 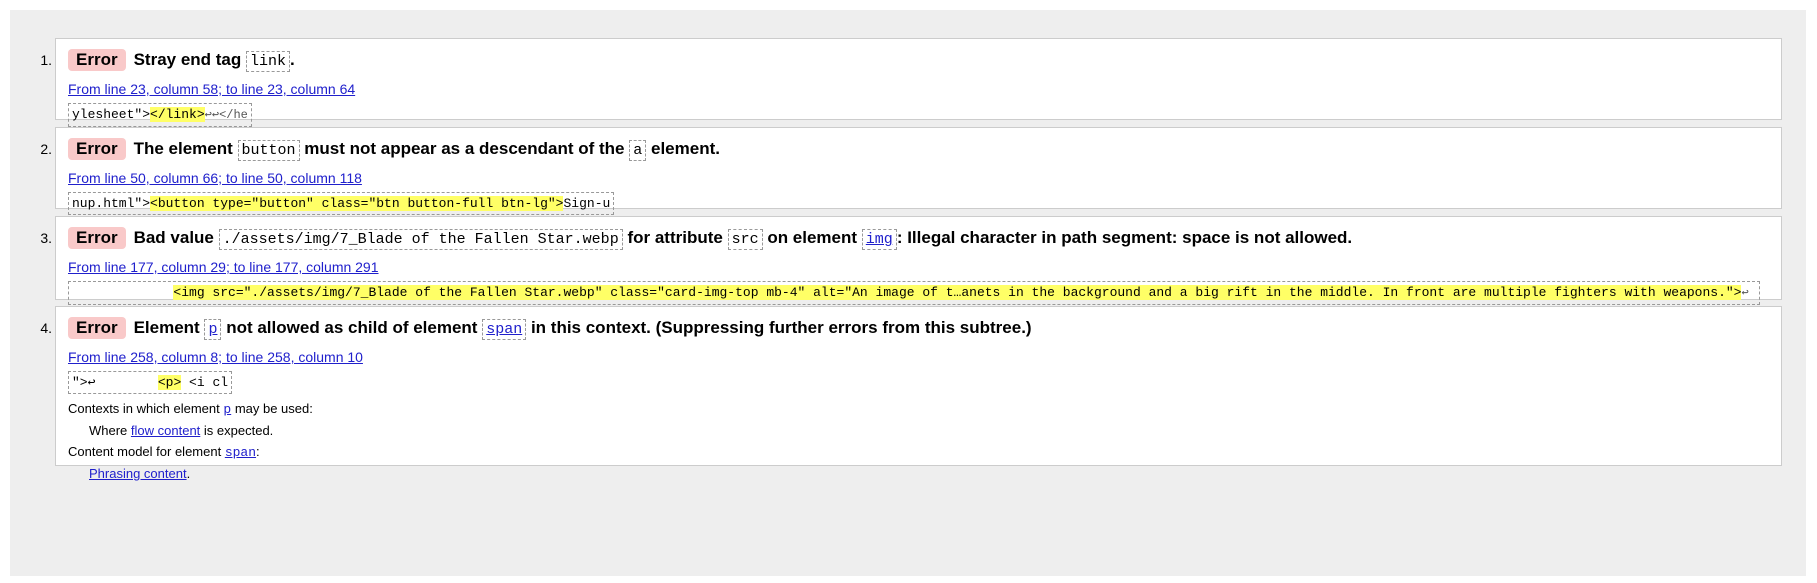 I want to click on code-extract: ylesheet"></link>↩↩</he, so click(x=160, y=115).